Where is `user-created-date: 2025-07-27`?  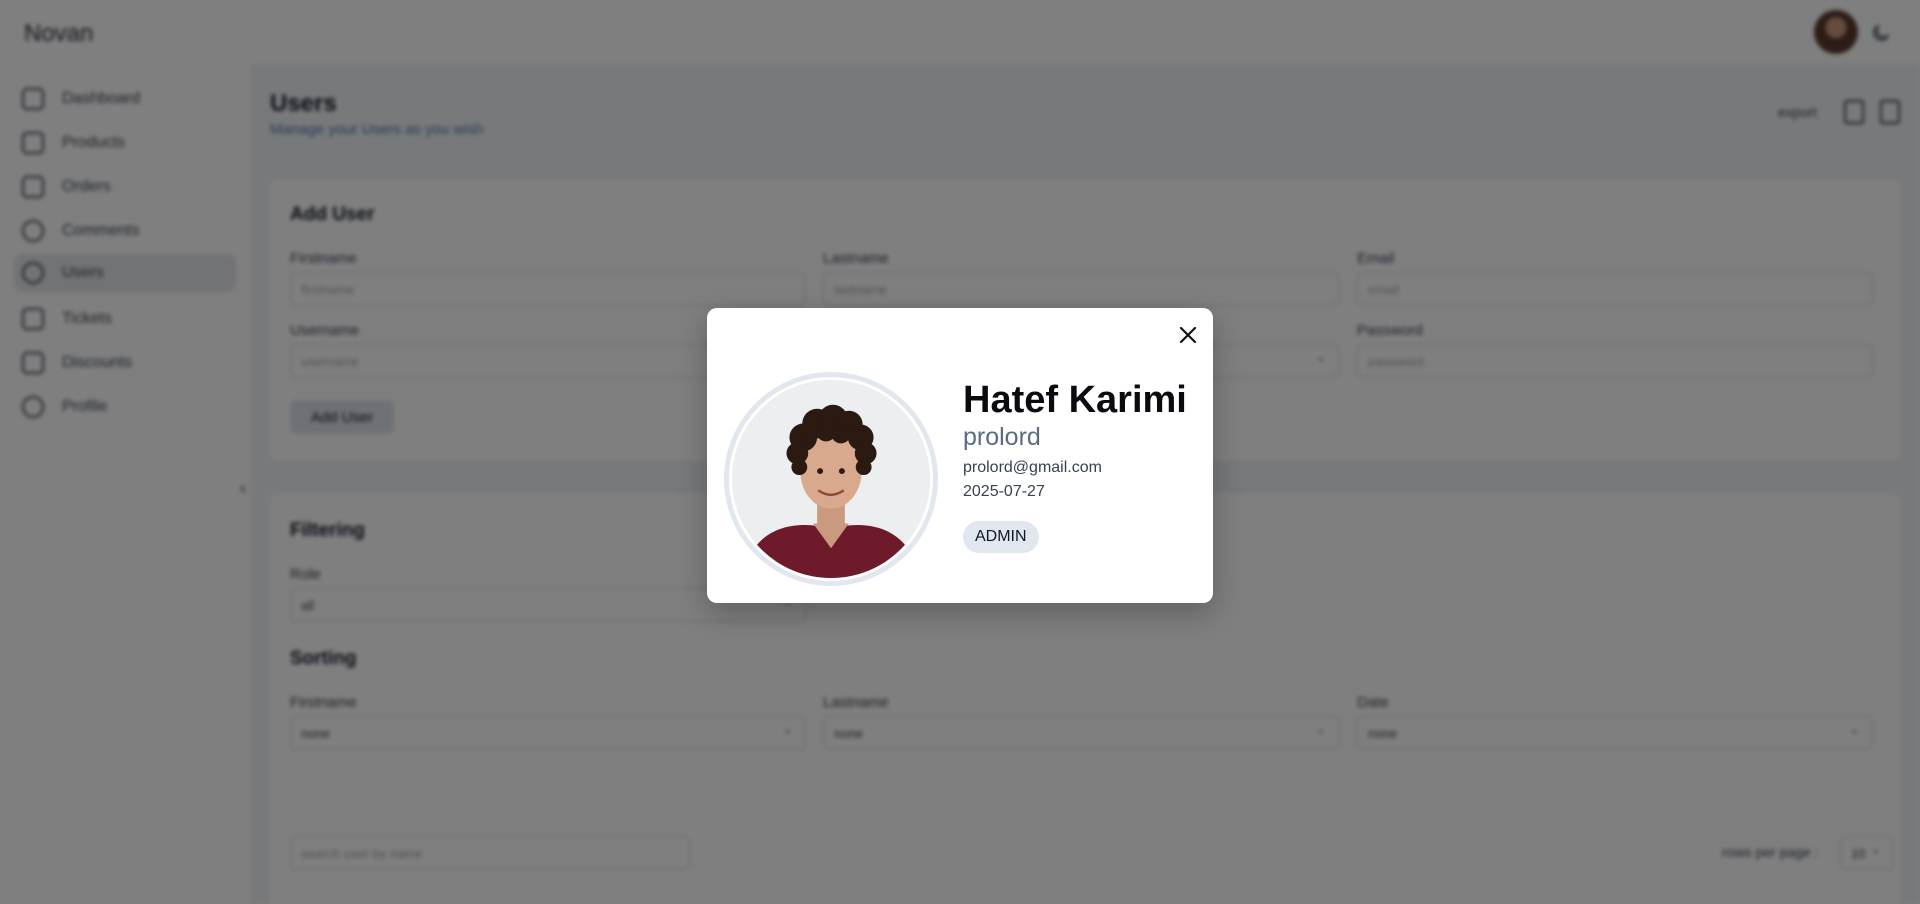 user-created-date: 2025-07-27 is located at coordinates (1004, 491).